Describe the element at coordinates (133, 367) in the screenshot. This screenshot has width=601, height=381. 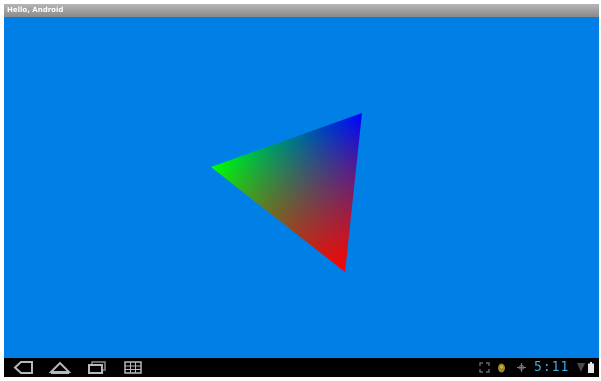
I see `menu-icon` at that location.